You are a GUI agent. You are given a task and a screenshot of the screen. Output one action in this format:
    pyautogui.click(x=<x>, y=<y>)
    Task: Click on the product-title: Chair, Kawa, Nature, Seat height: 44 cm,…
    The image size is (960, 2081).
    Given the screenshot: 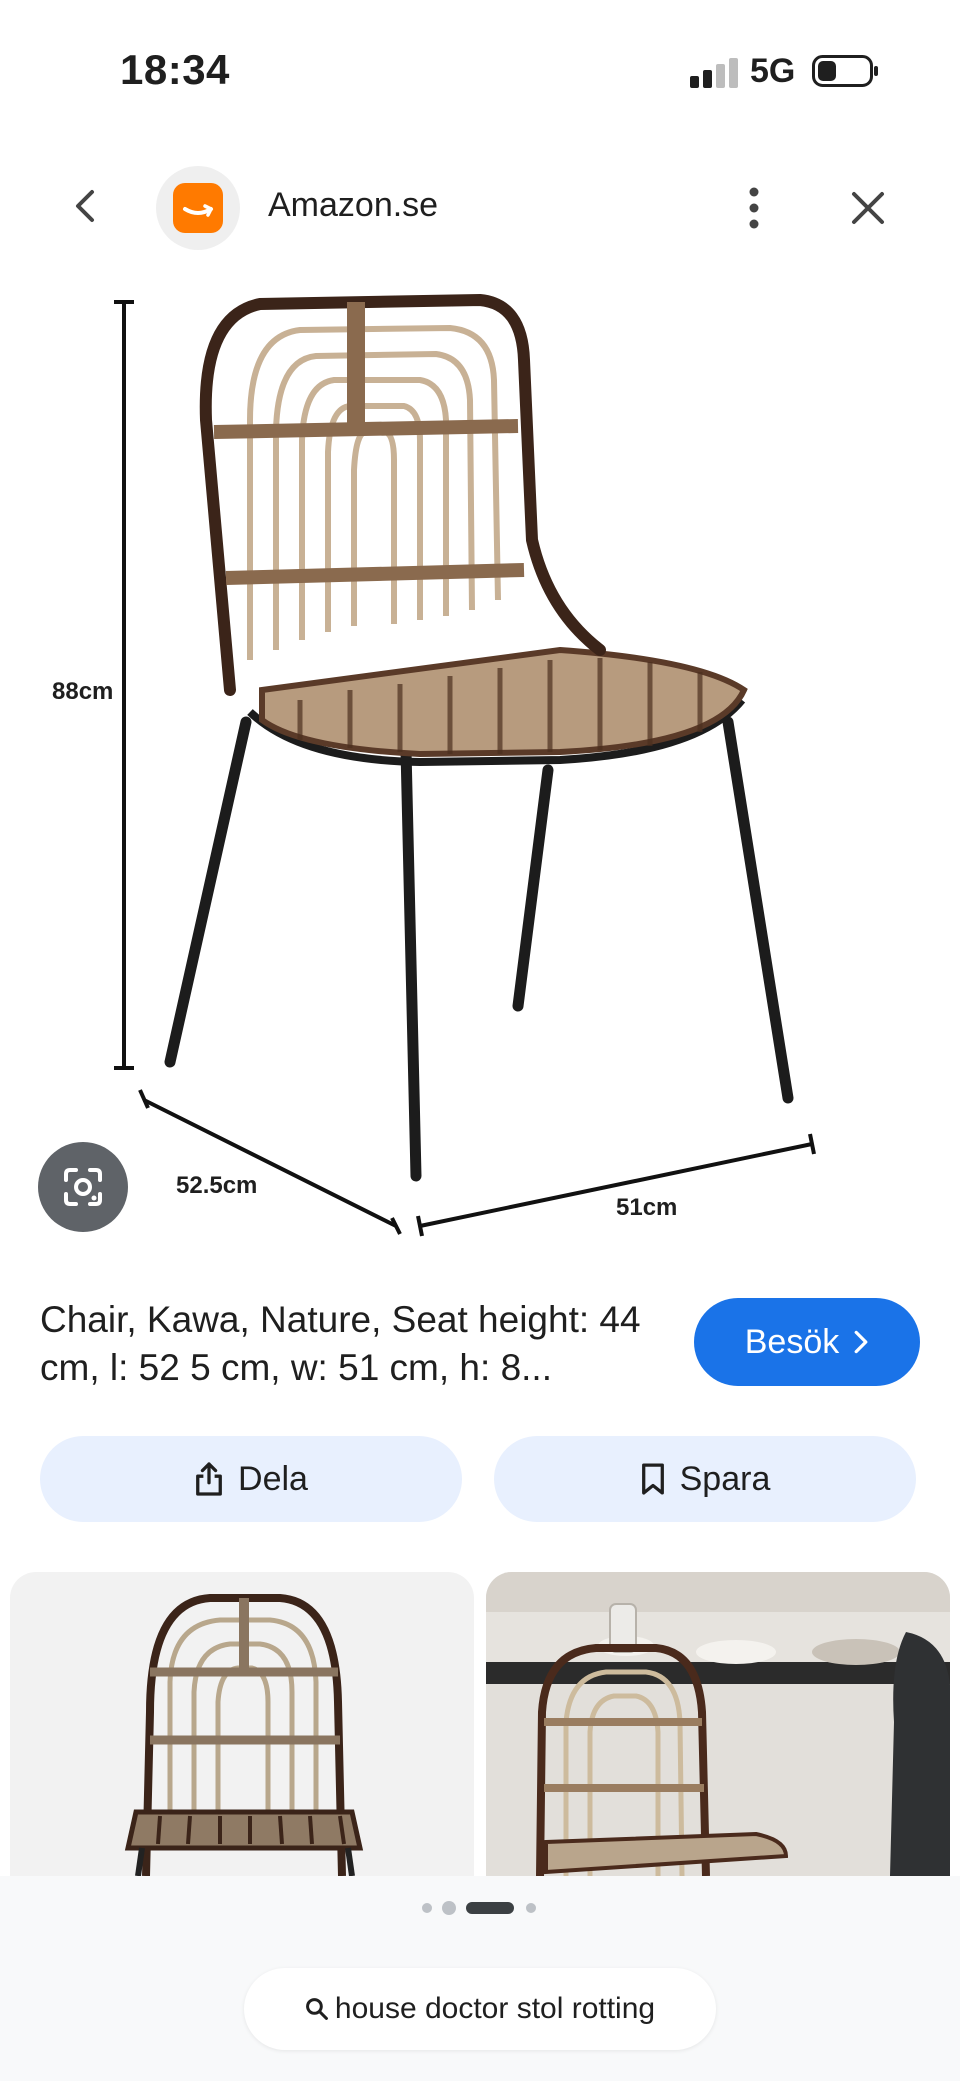 What is the action you would take?
    pyautogui.click(x=360, y=1344)
    